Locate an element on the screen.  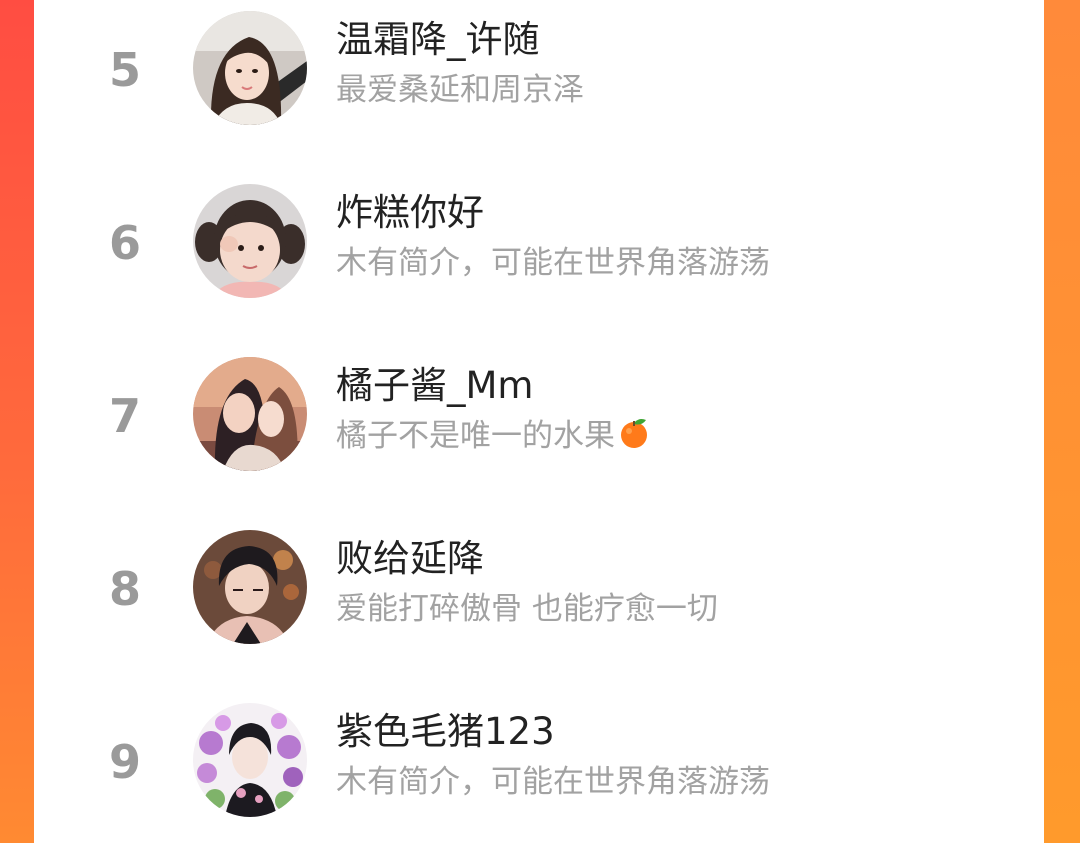
avatar-child-icon is located at coordinates (250, 241).